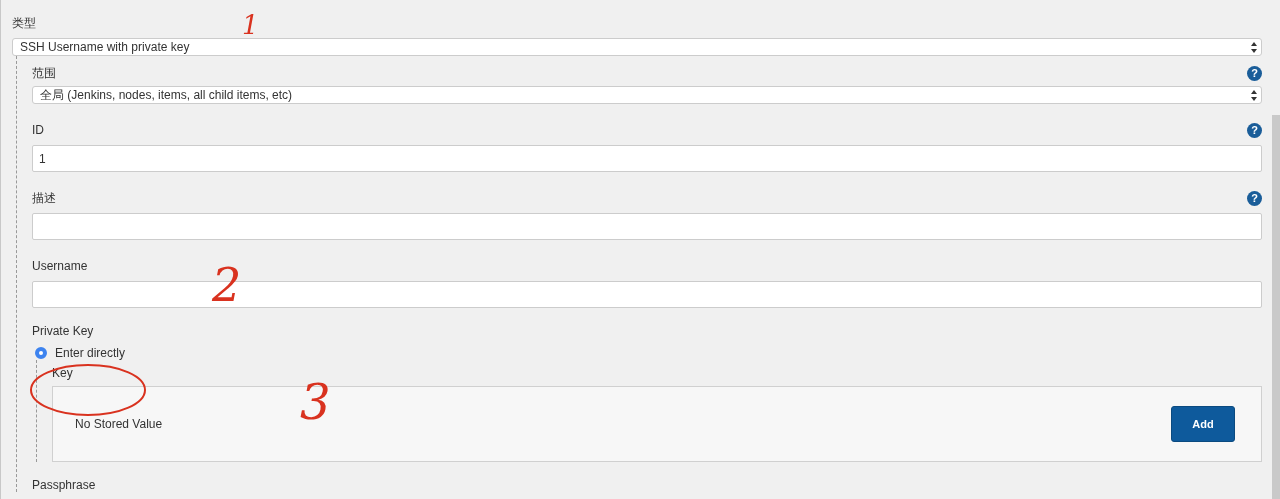 Image resolution: width=1280 pixels, height=499 pixels. I want to click on scrollbar, so click(1276, 307).